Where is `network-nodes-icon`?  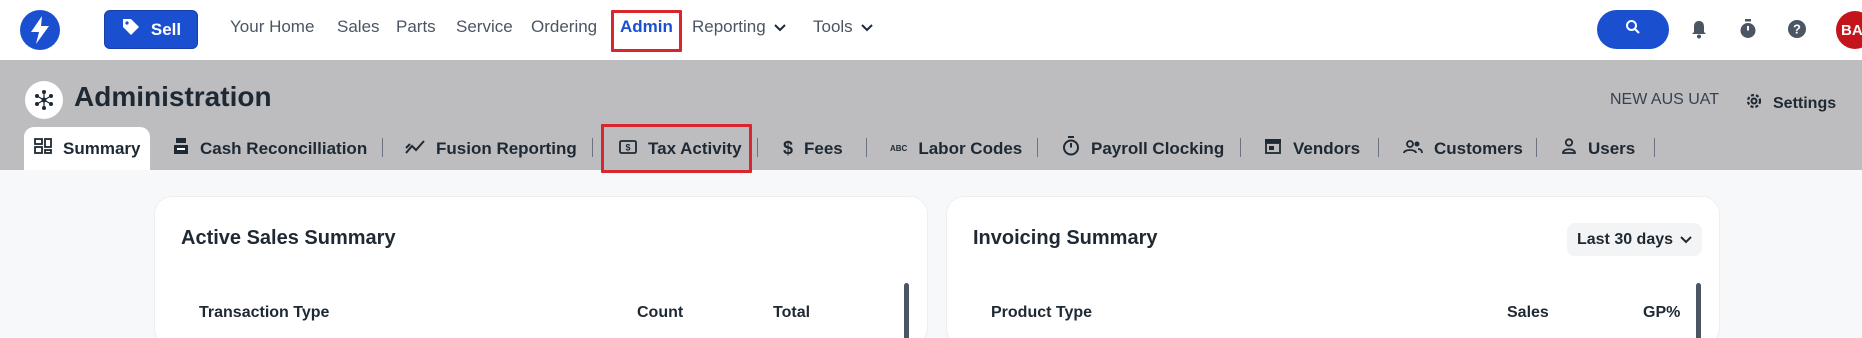 network-nodes-icon is located at coordinates (44, 100).